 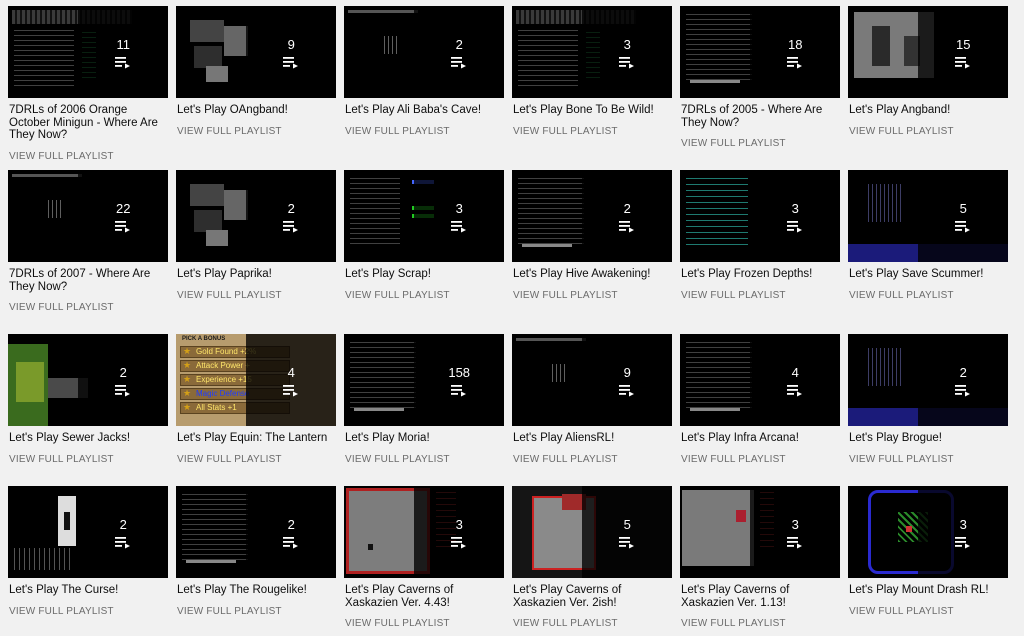 I want to click on playlist-title: Let's Play Equin: The Lantern, so click(x=256, y=438).